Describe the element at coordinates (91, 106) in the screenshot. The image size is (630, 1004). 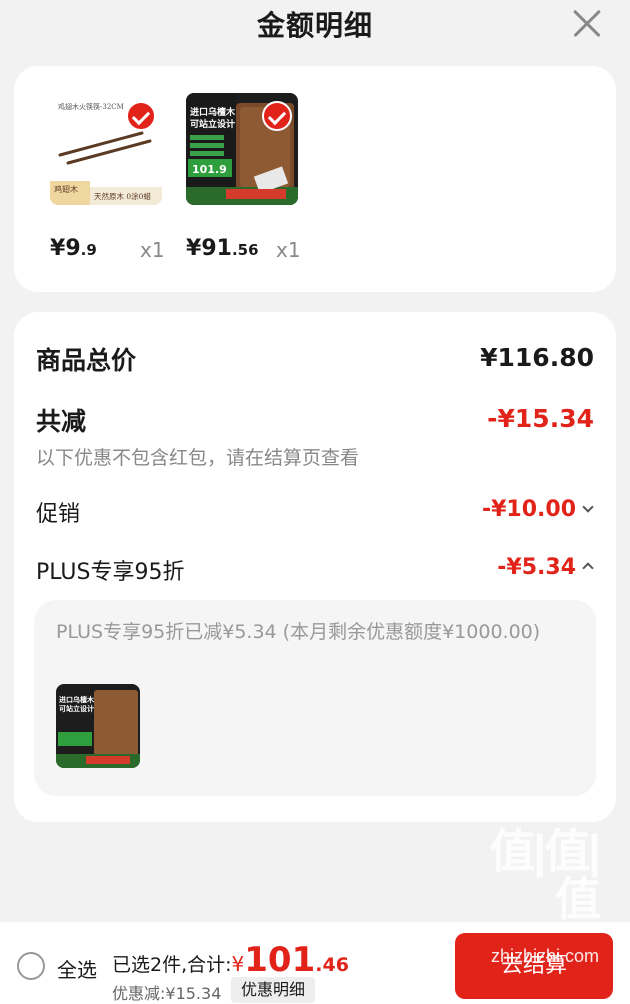
I see `thumb-label: 鸡翅木火筷筷-32CM` at that location.